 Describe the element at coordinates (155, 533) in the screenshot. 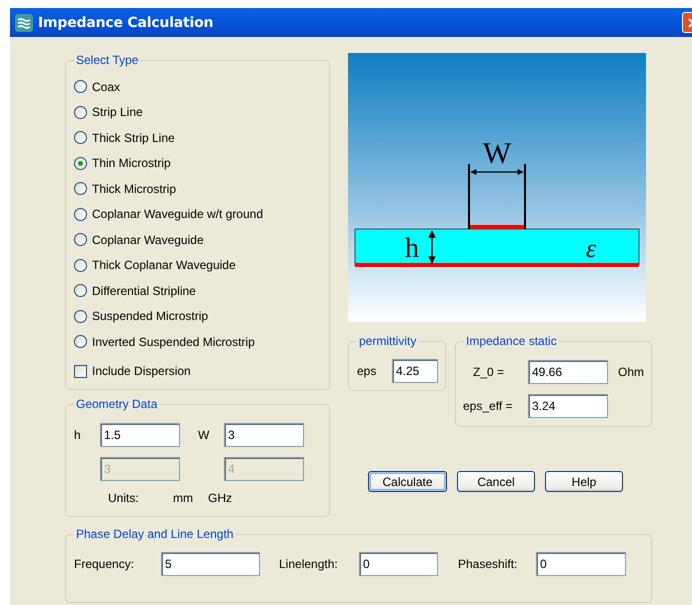

I see `group-title: Phase Delay and Line Length` at that location.